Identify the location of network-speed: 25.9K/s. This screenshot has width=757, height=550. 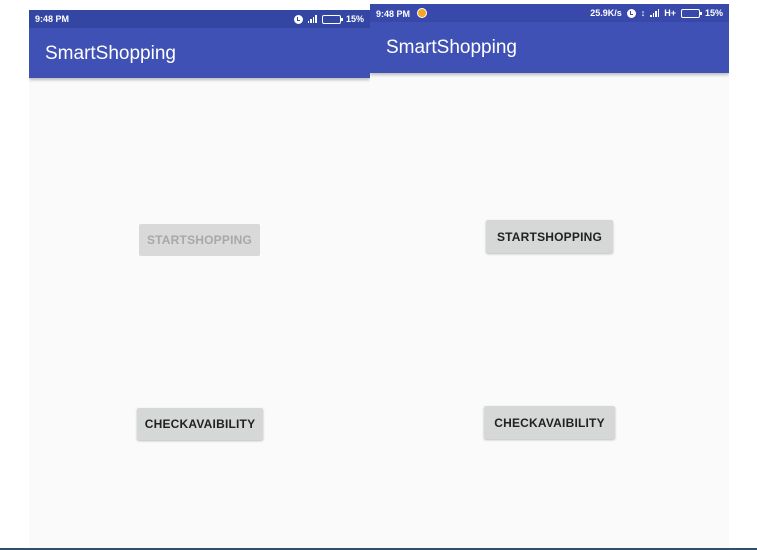
(606, 13).